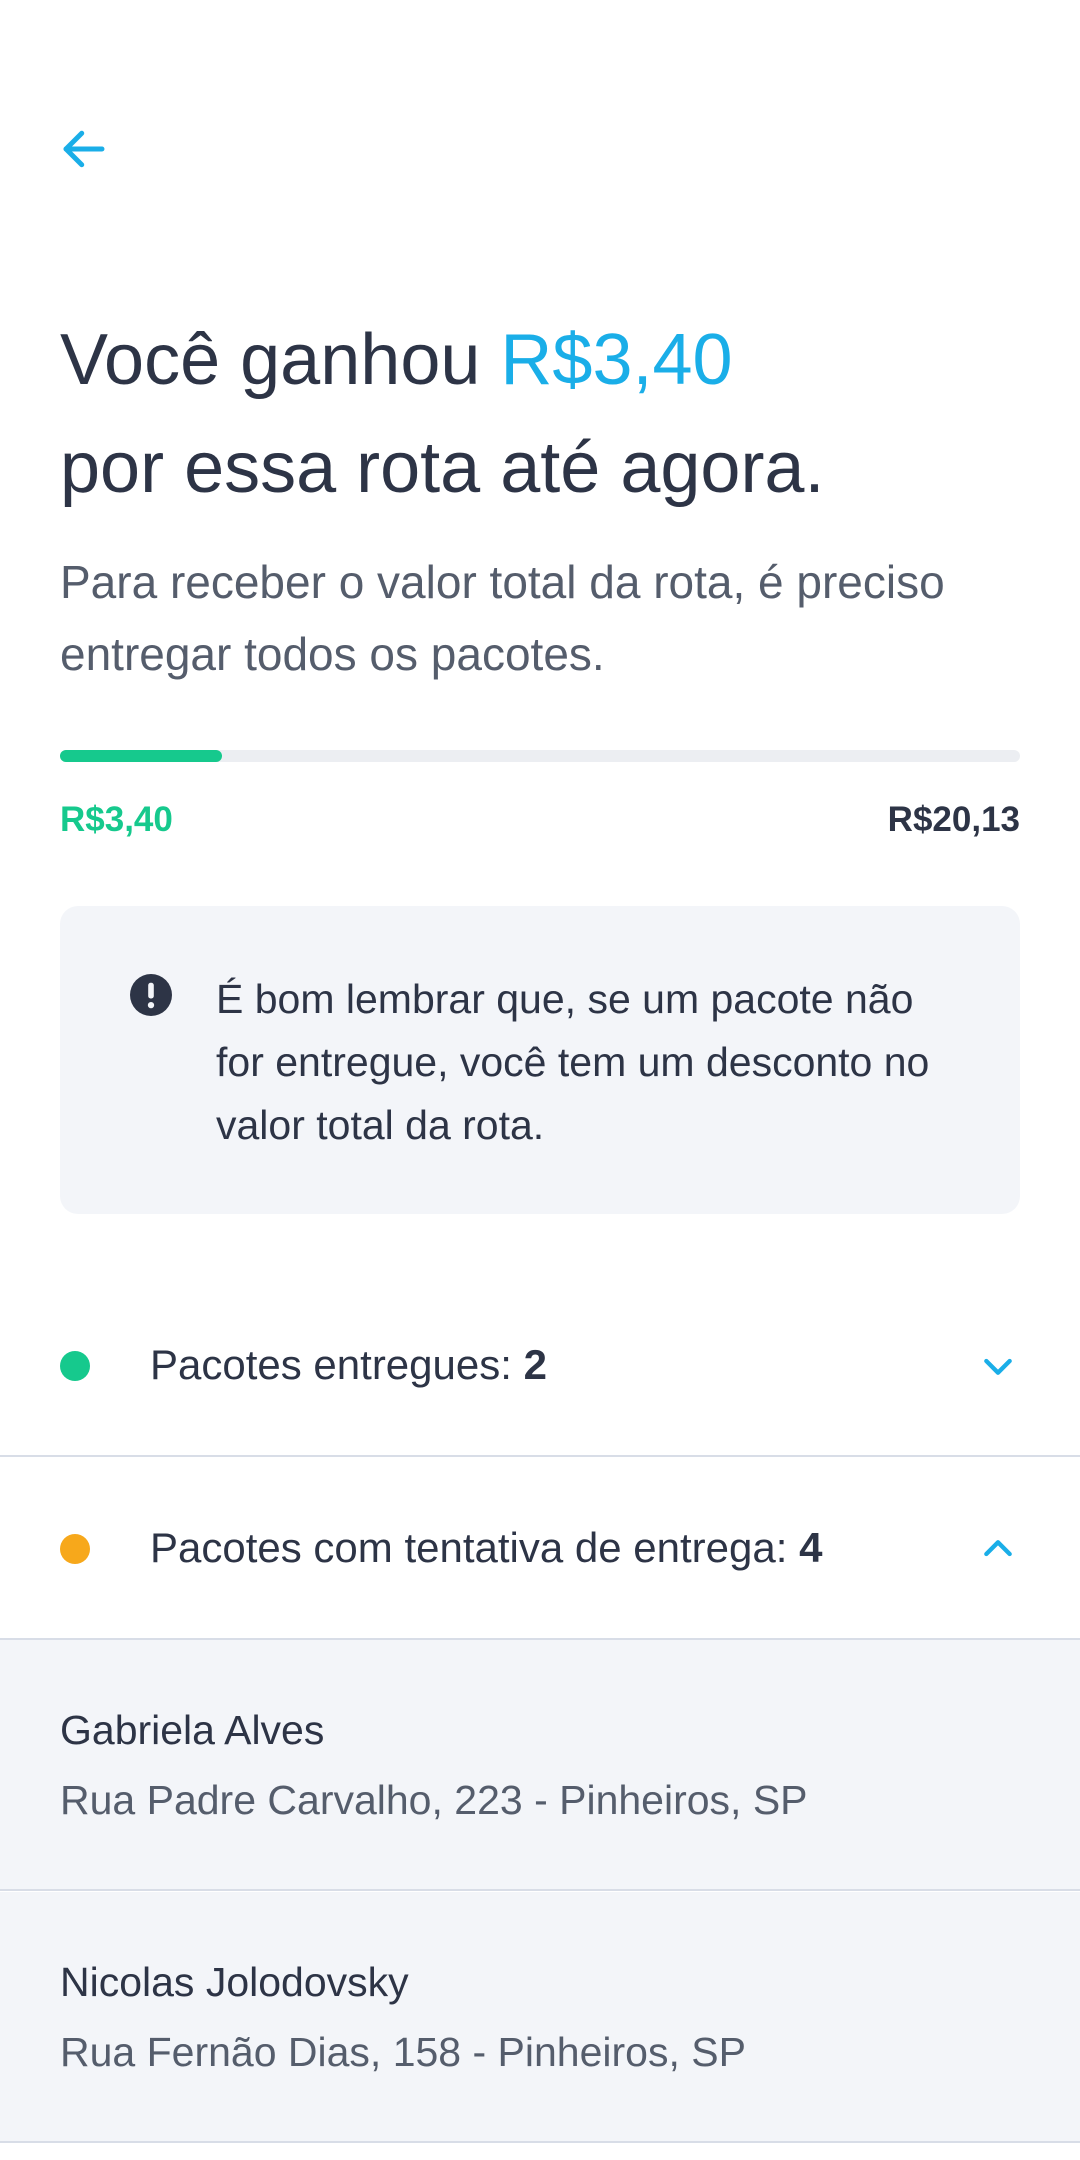  I want to click on earnings-progress-fill, so click(141, 756).